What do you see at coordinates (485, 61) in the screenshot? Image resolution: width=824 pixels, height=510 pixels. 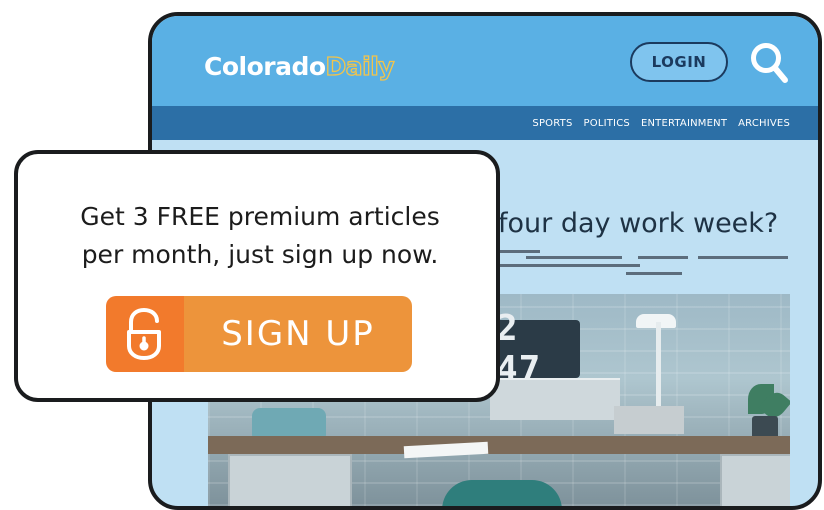 I see `site-header: ColoradoDaily LOGIN` at bounding box center [485, 61].